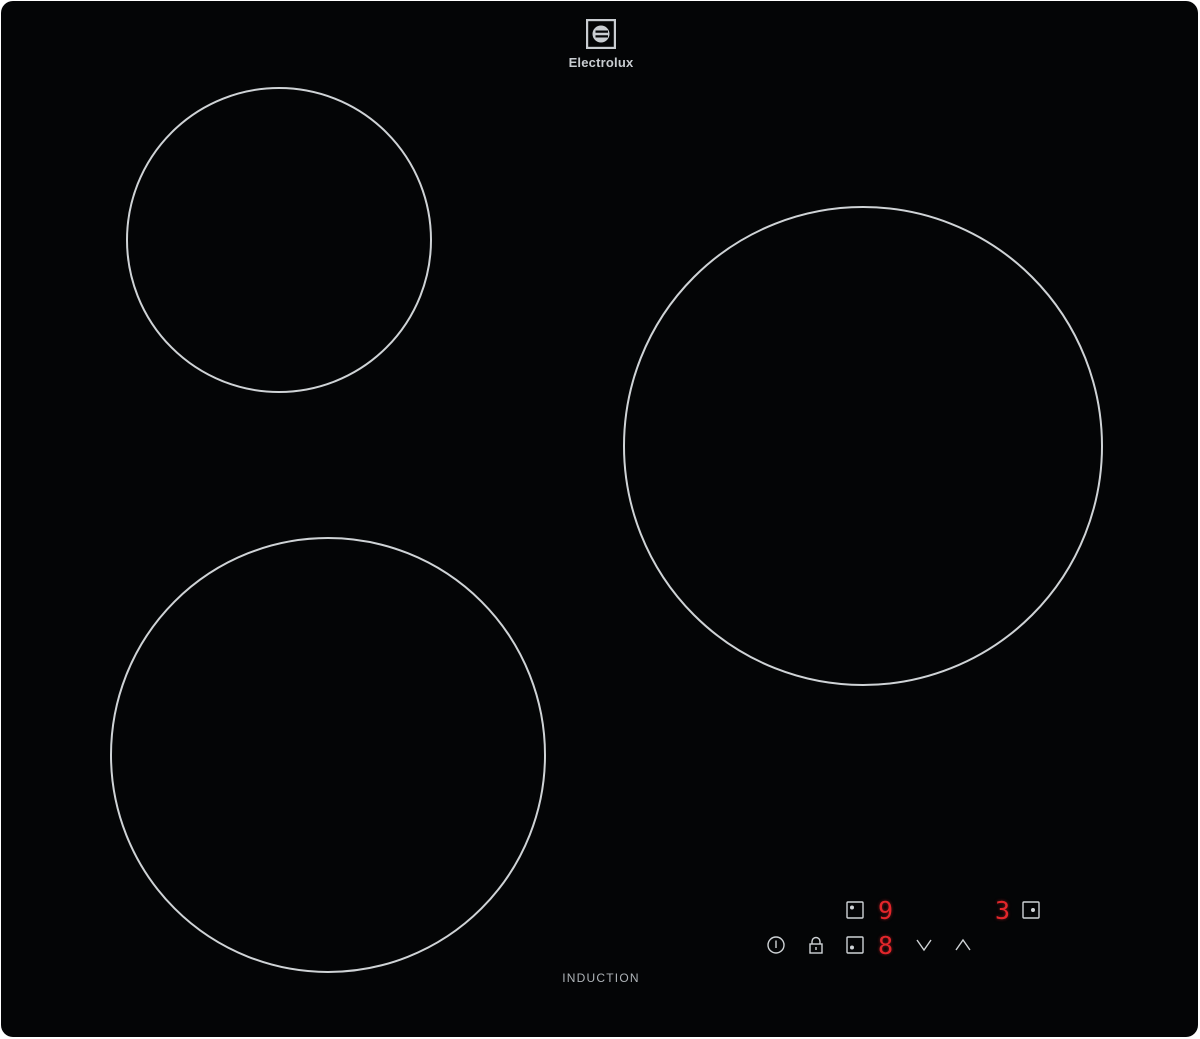 This screenshot has width=1200, height=1039. I want to click on zone-front-left-icon, so click(855, 945).